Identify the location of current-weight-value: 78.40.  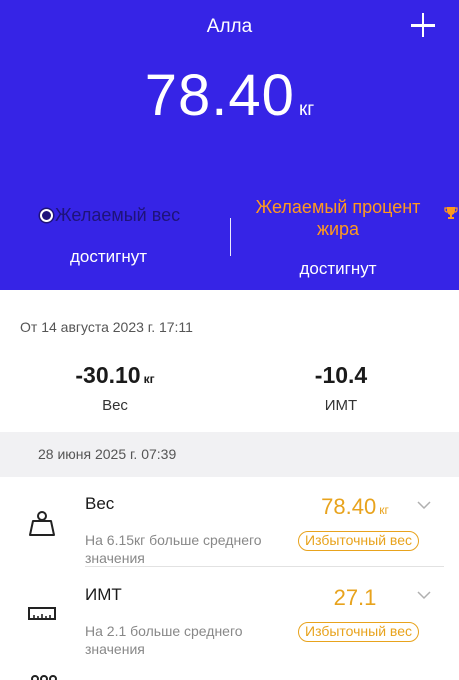
(219, 95).